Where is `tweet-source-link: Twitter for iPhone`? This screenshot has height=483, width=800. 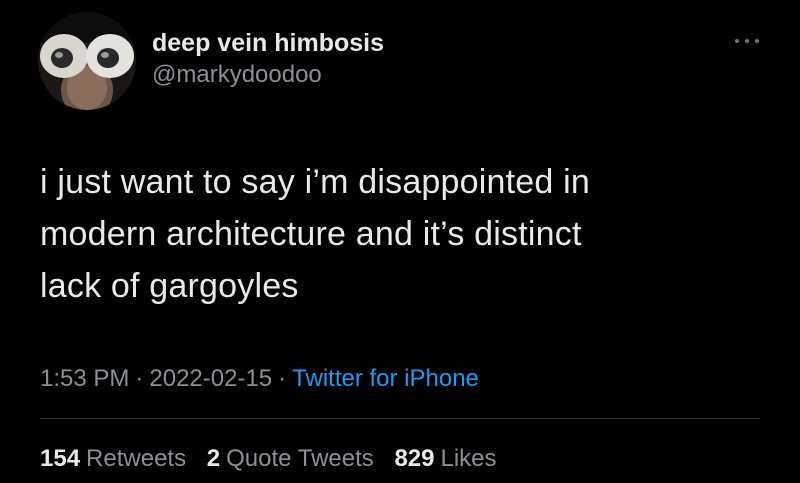
tweet-source-link: Twitter for iPhone is located at coordinates (385, 378).